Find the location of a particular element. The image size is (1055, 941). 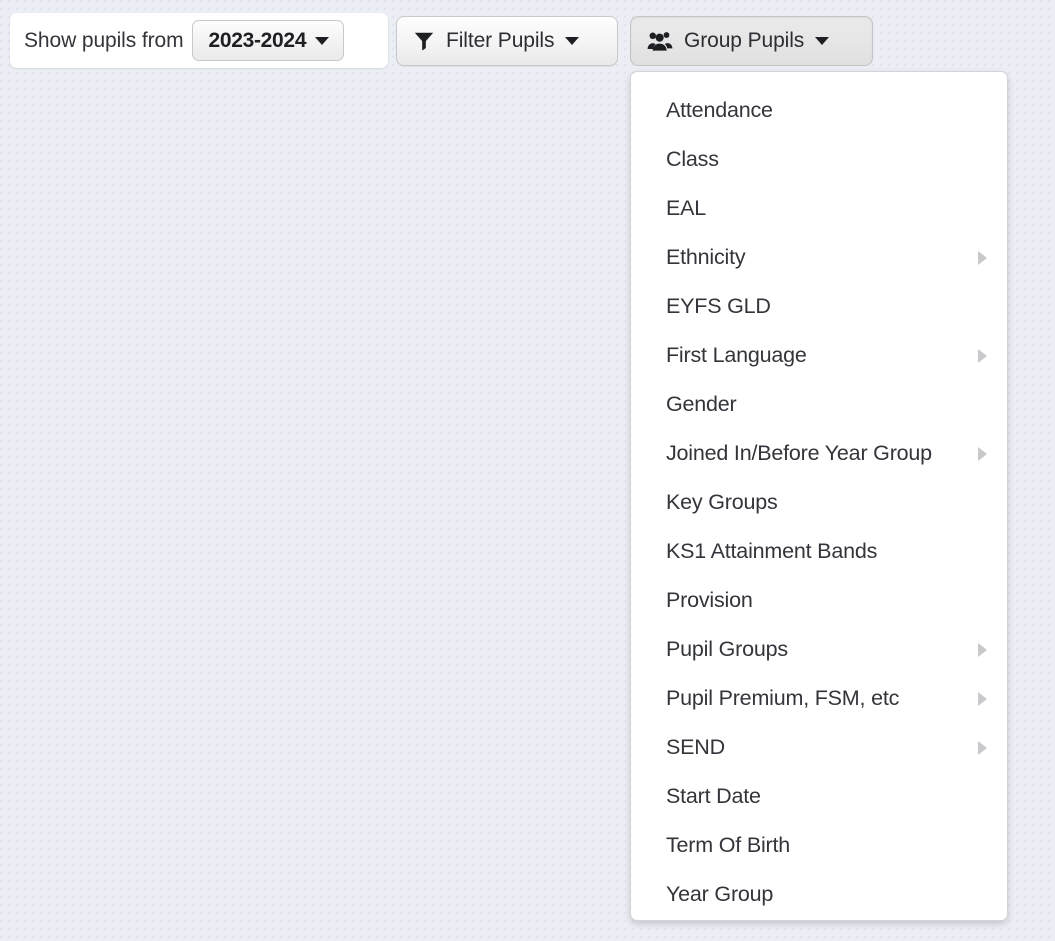

year-filter-panel: Show pupils from 2023-2024 is located at coordinates (199, 40).